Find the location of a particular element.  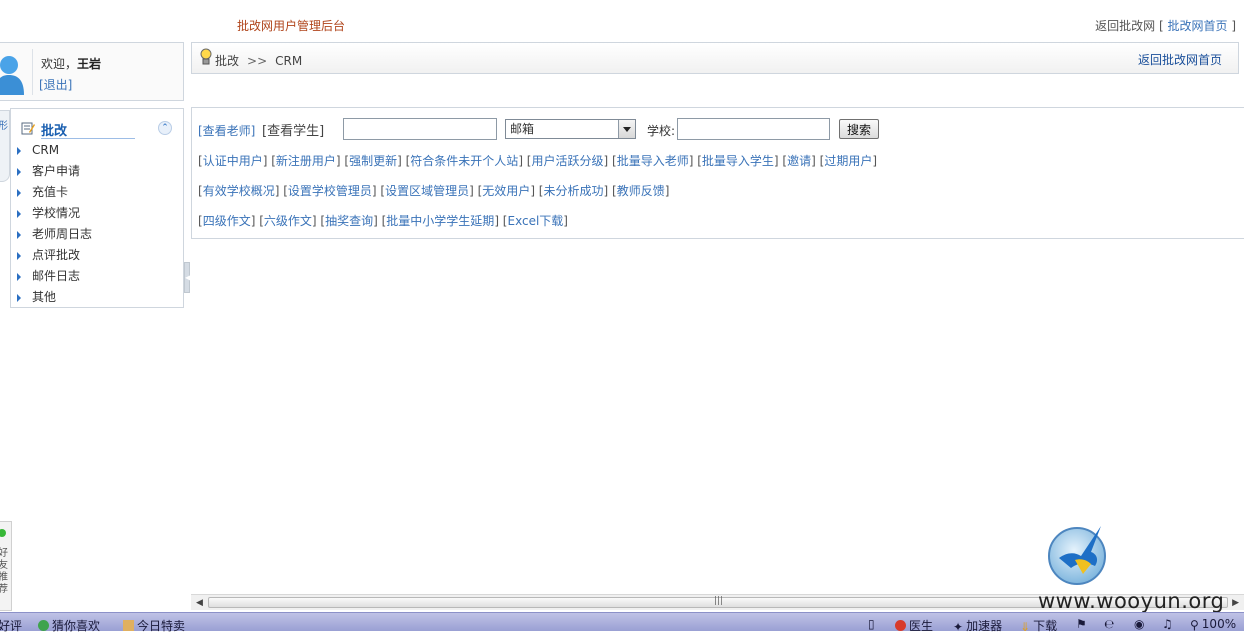

link-eligible-no-site: 符合条件未开个人站 is located at coordinates (464, 161).